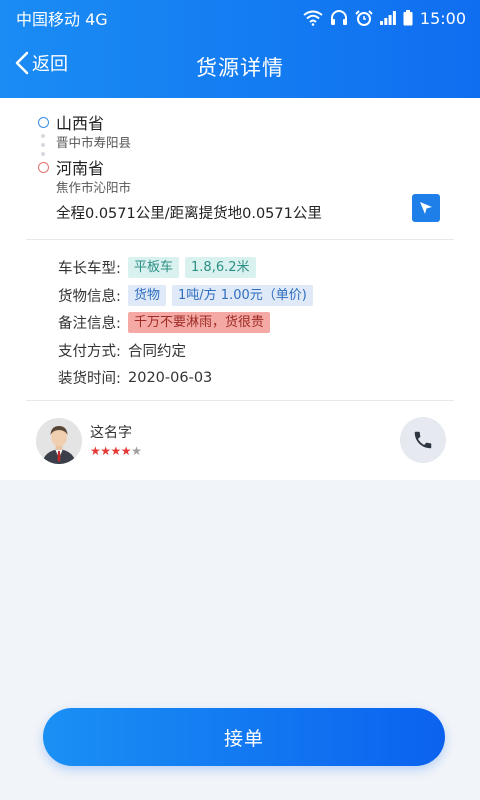 Image resolution: width=480 pixels, height=800 pixels. What do you see at coordinates (43, 122) in the screenshot?
I see `start-point-icon` at bounding box center [43, 122].